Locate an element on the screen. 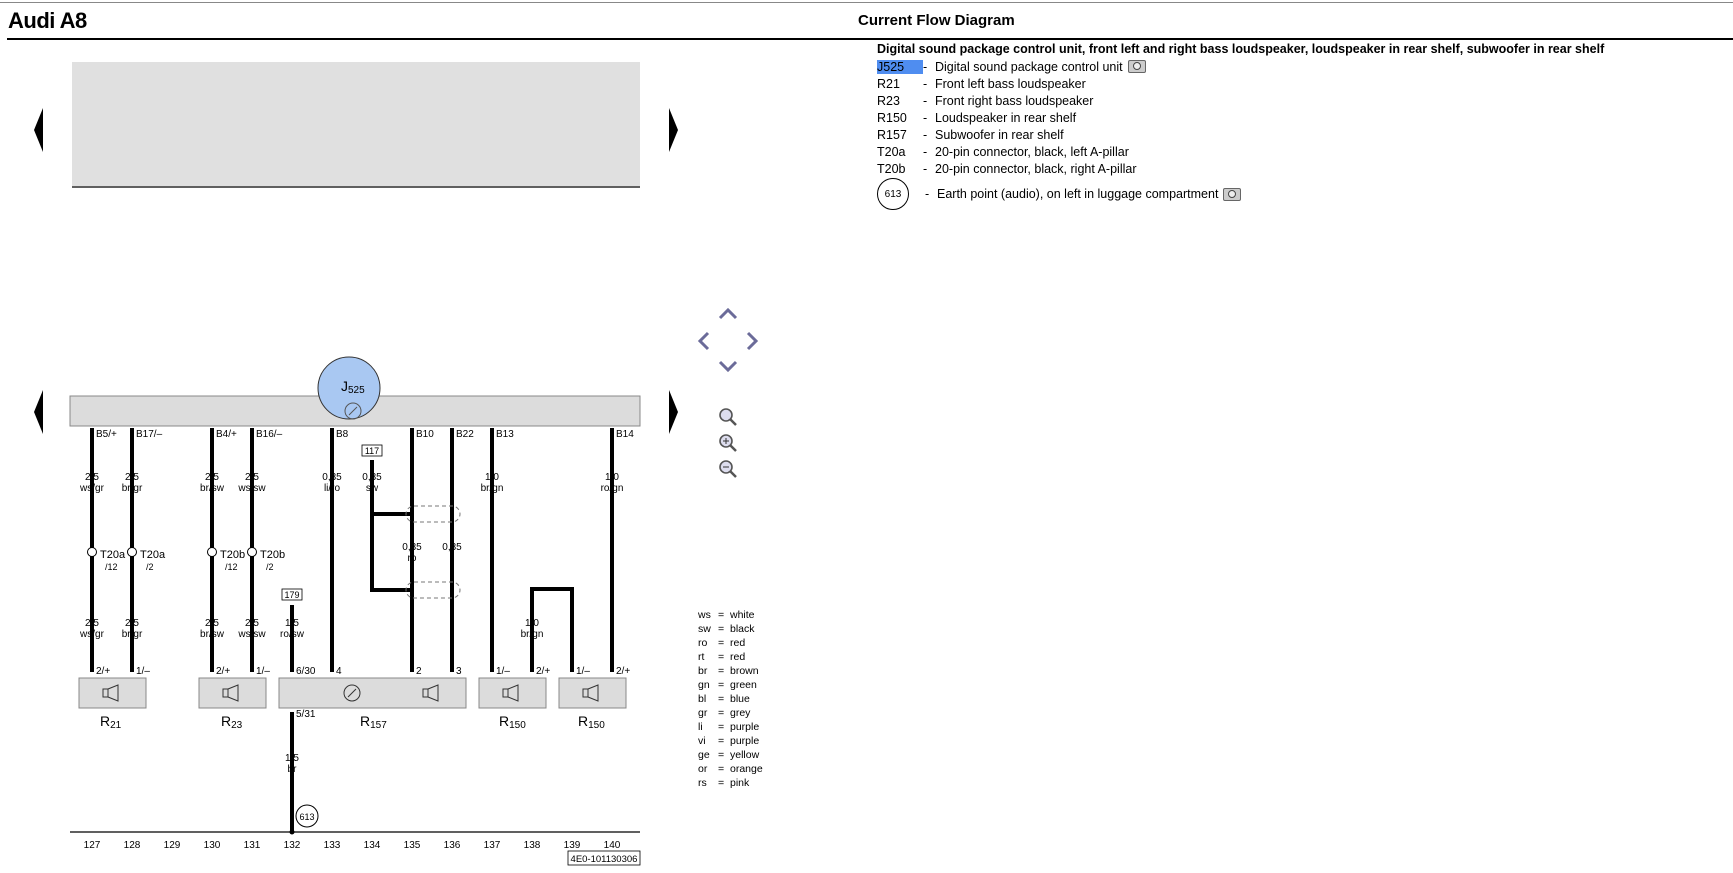 The image size is (1733, 873). wire-color: li is located at coordinates (452, 558).